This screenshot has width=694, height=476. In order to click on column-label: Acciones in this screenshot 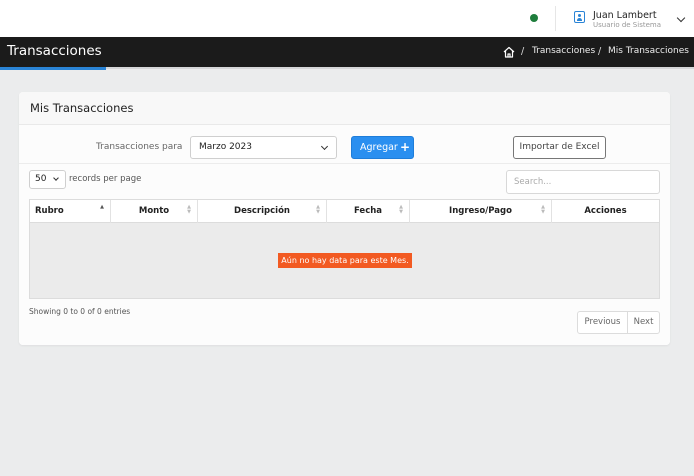, I will do `click(605, 211)`.